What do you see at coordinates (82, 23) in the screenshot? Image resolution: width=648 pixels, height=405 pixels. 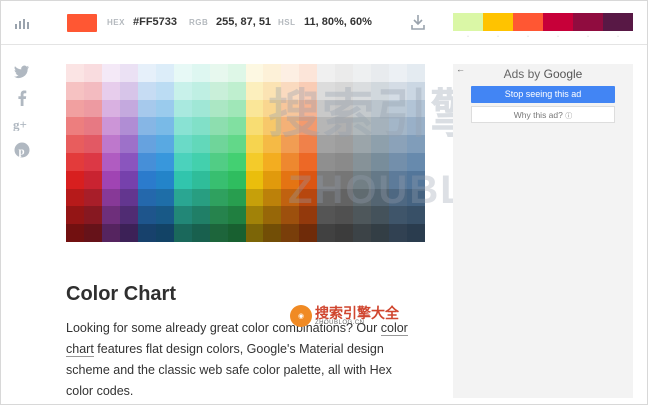 I see `current-color-swatch` at bounding box center [82, 23].